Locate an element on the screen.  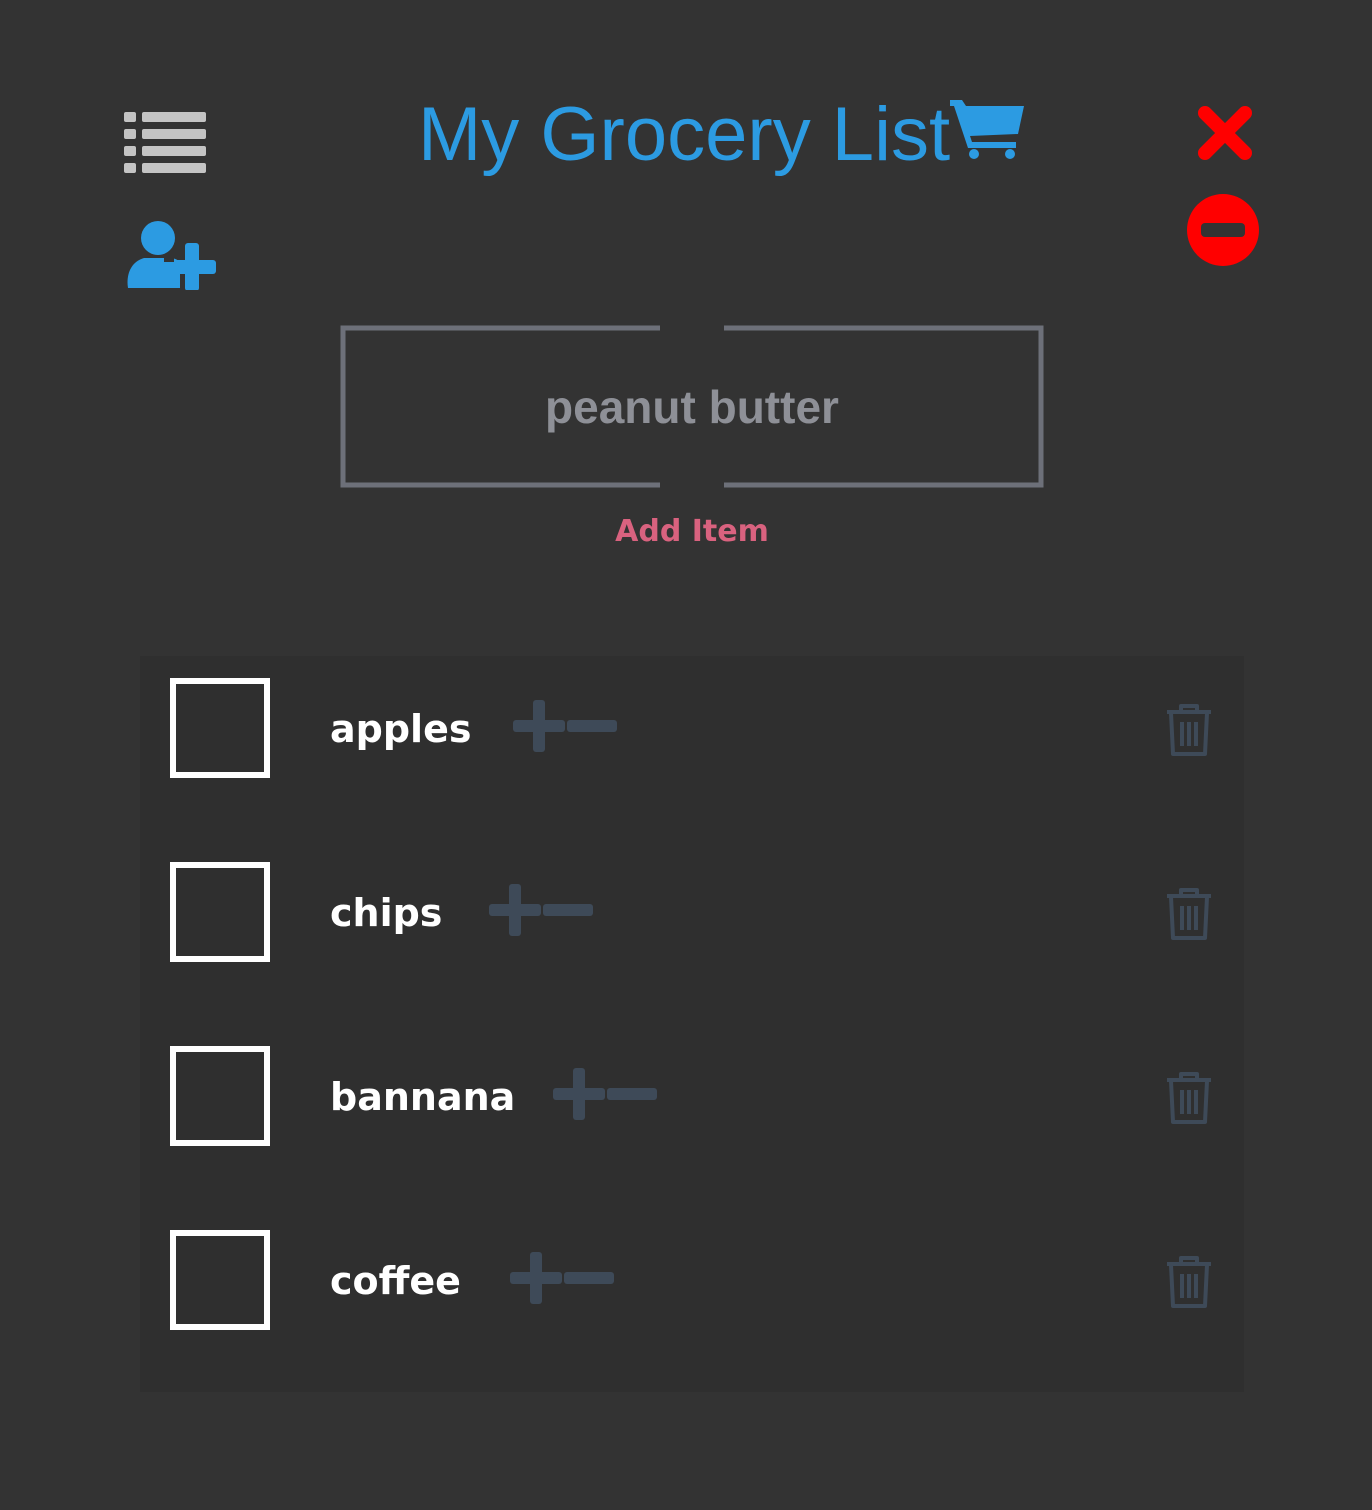
list-item: chips is located at coordinates (692, 932).